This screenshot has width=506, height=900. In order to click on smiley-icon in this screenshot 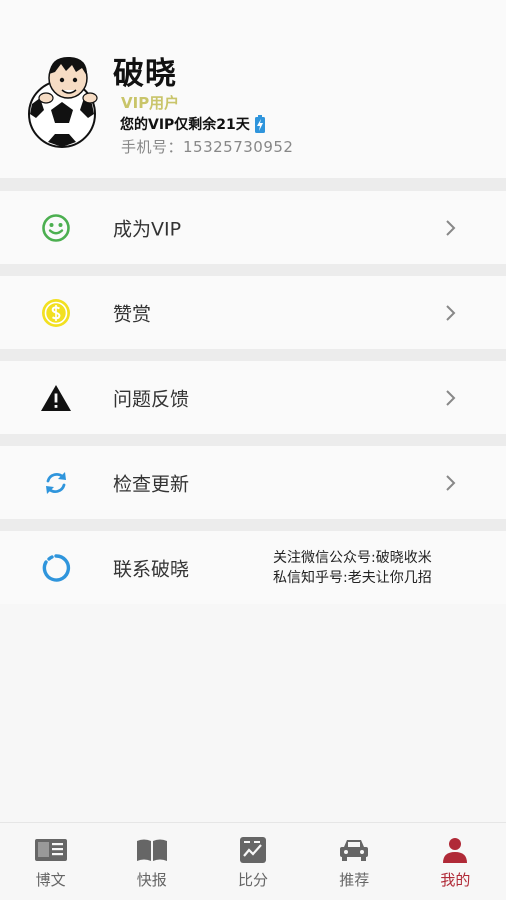, I will do `click(56, 228)`.